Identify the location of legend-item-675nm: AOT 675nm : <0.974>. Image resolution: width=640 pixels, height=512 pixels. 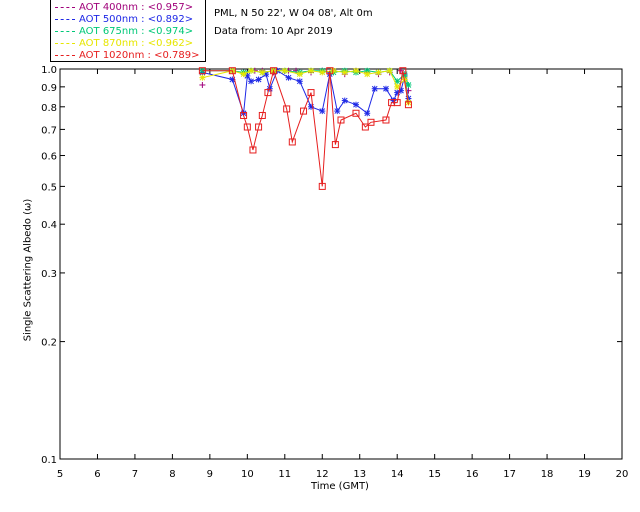
(124, 32).